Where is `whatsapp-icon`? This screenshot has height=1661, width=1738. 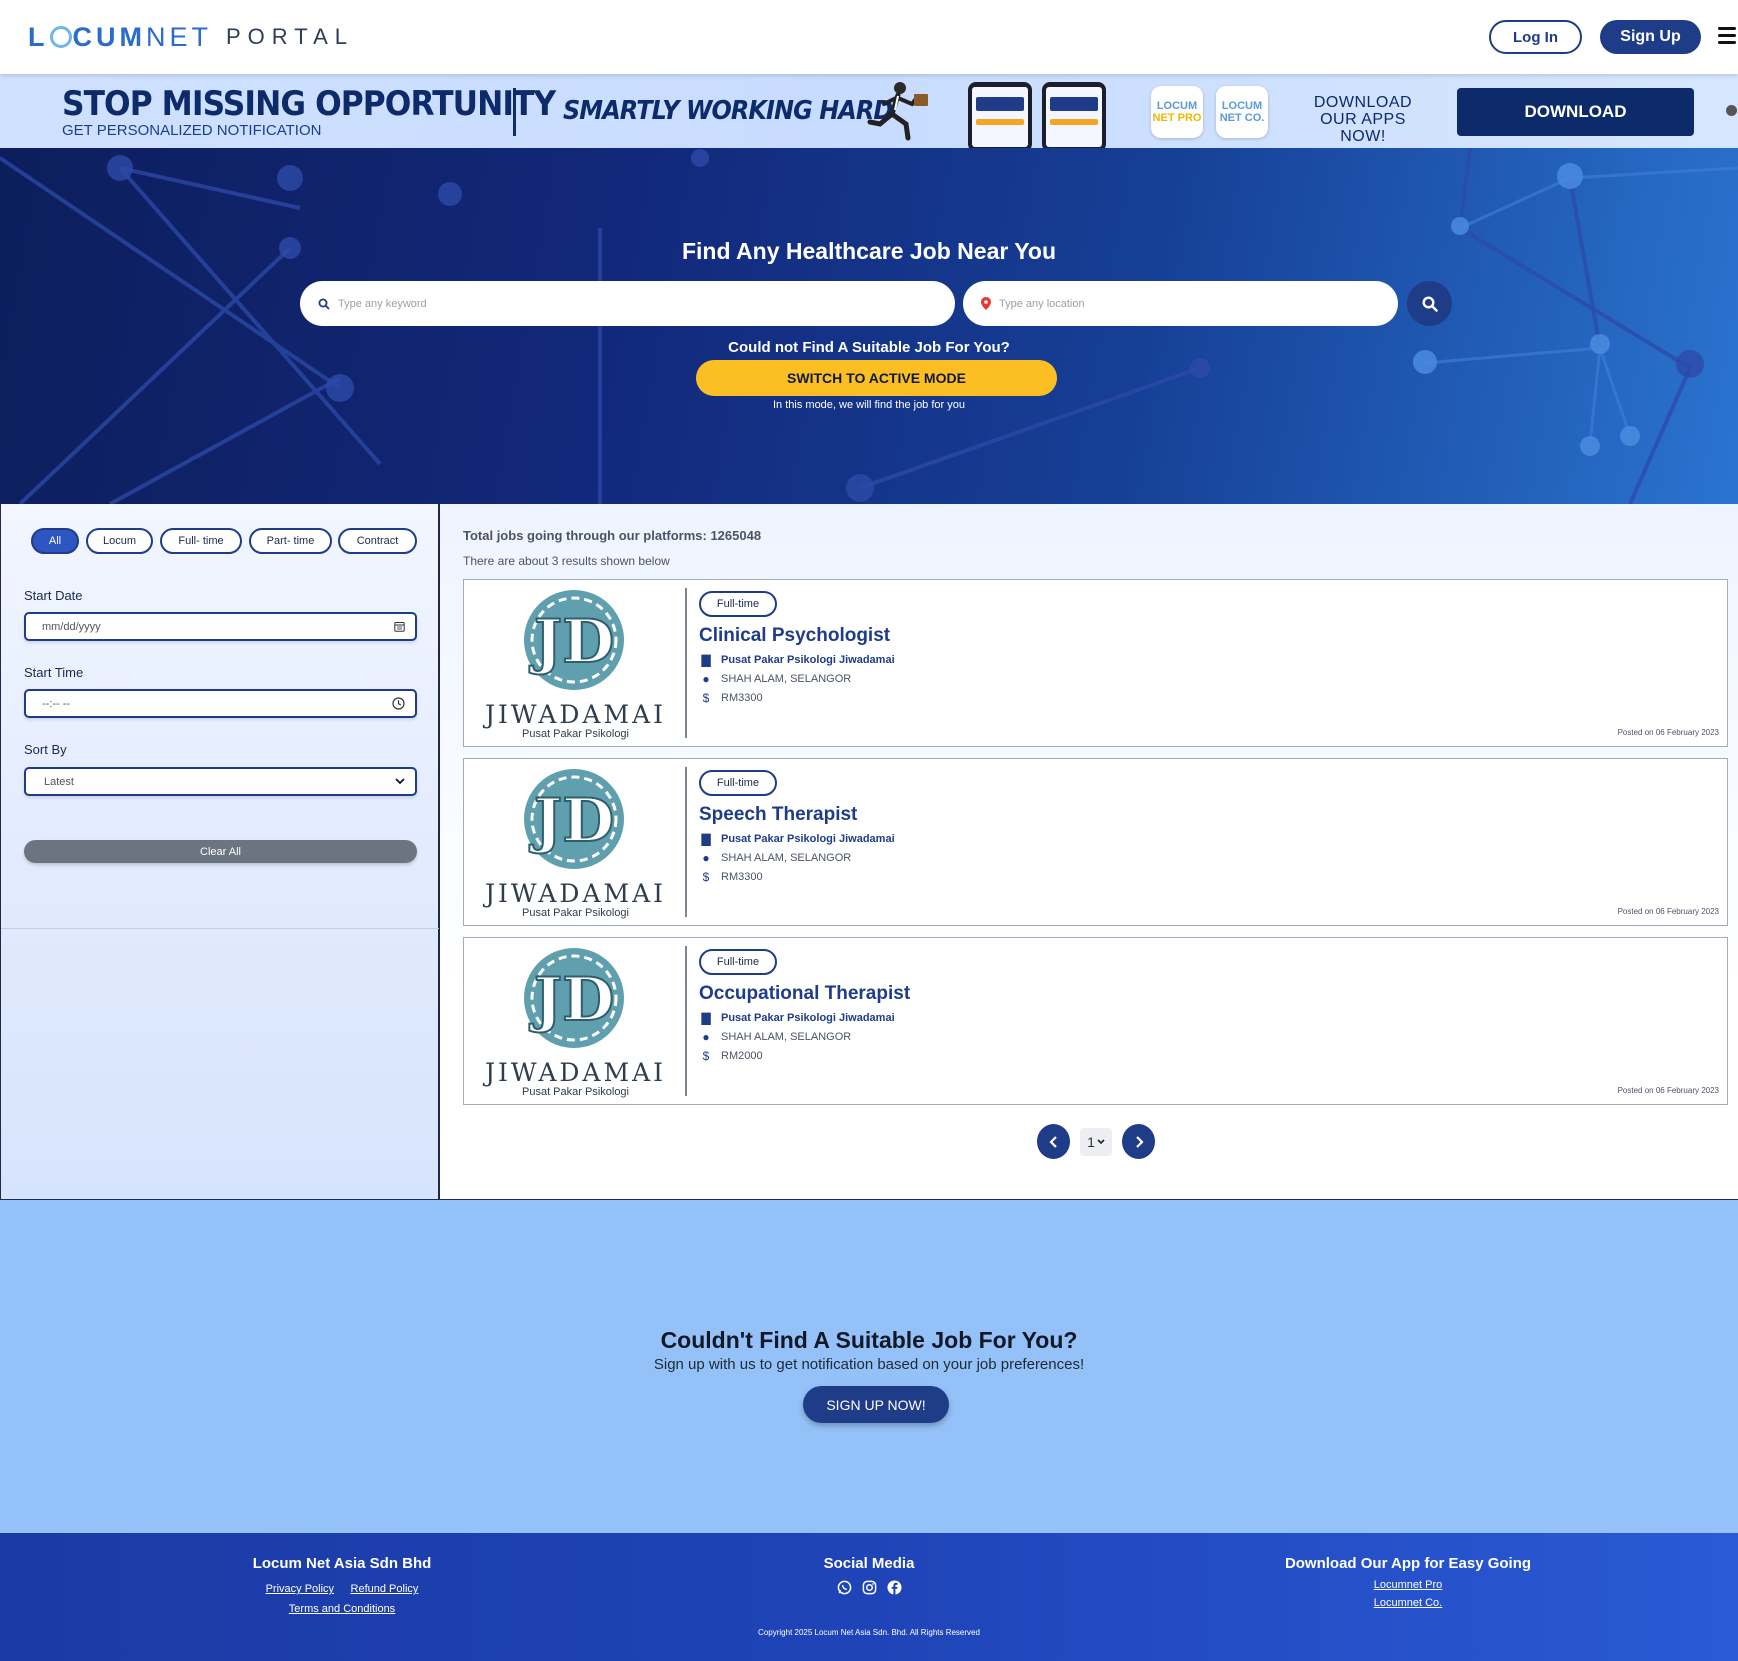
whatsapp-icon is located at coordinates (844, 1587).